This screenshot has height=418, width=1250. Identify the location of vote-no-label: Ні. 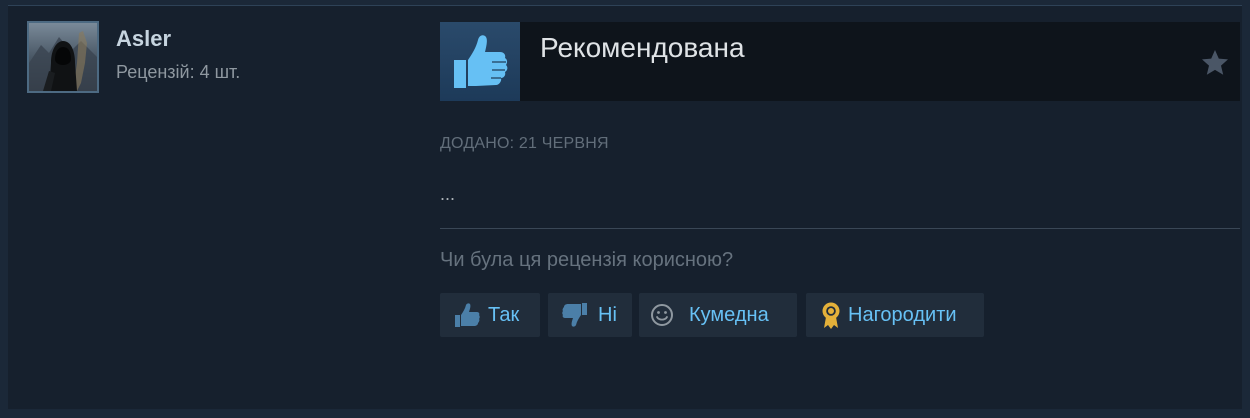
(607, 314).